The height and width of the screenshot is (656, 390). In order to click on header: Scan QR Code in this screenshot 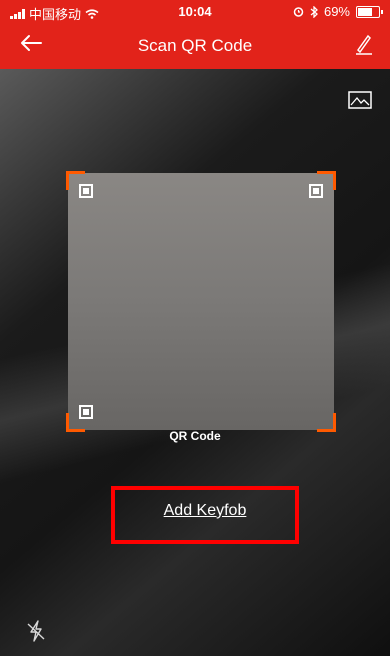, I will do `click(195, 45)`.